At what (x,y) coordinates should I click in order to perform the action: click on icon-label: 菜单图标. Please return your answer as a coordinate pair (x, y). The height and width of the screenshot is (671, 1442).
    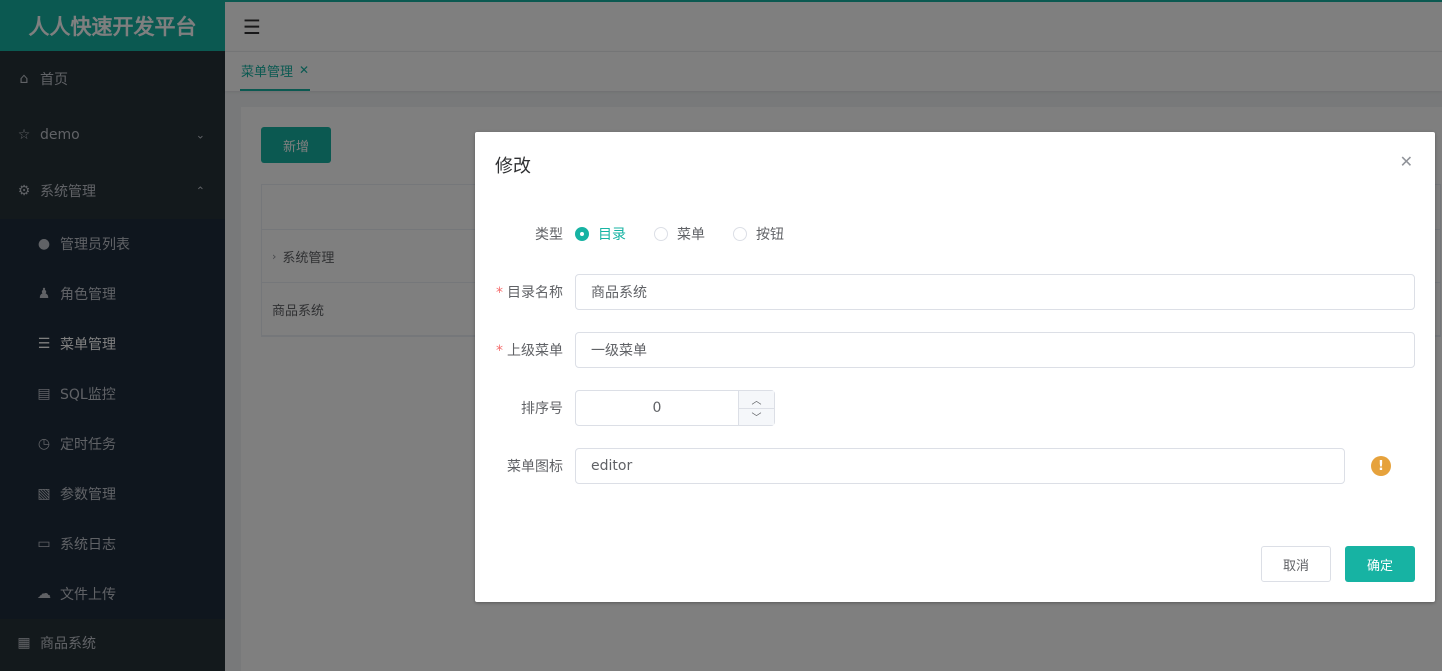
    Looking at the image, I should click on (535, 467).